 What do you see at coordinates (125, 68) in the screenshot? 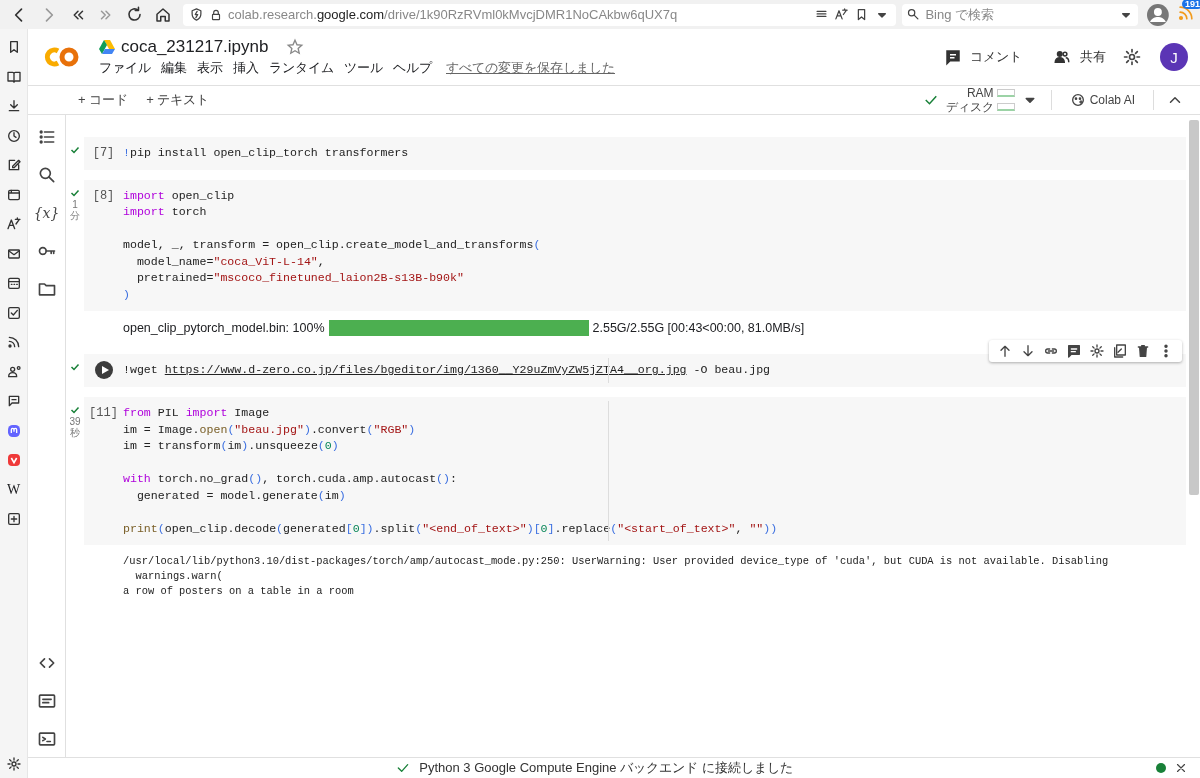
I see `menu-item: ファイル` at bounding box center [125, 68].